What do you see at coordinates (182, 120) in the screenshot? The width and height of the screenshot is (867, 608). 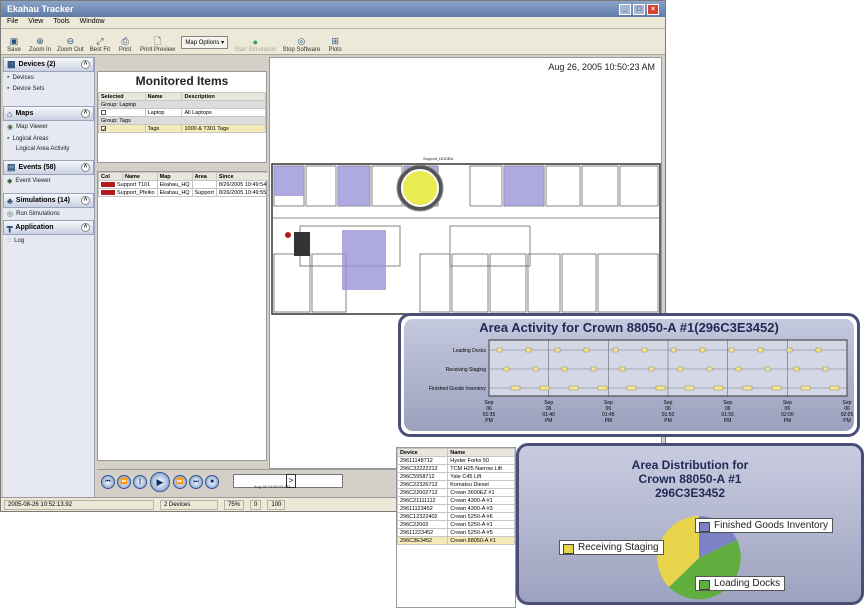 I see `group-row: Group: Tags` at bounding box center [182, 120].